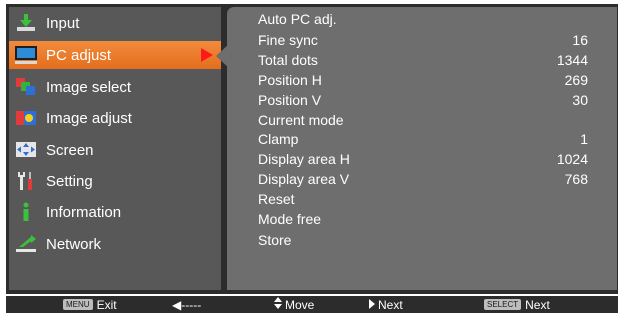  I want to click on select-key-icon: SELECT, so click(503, 304).